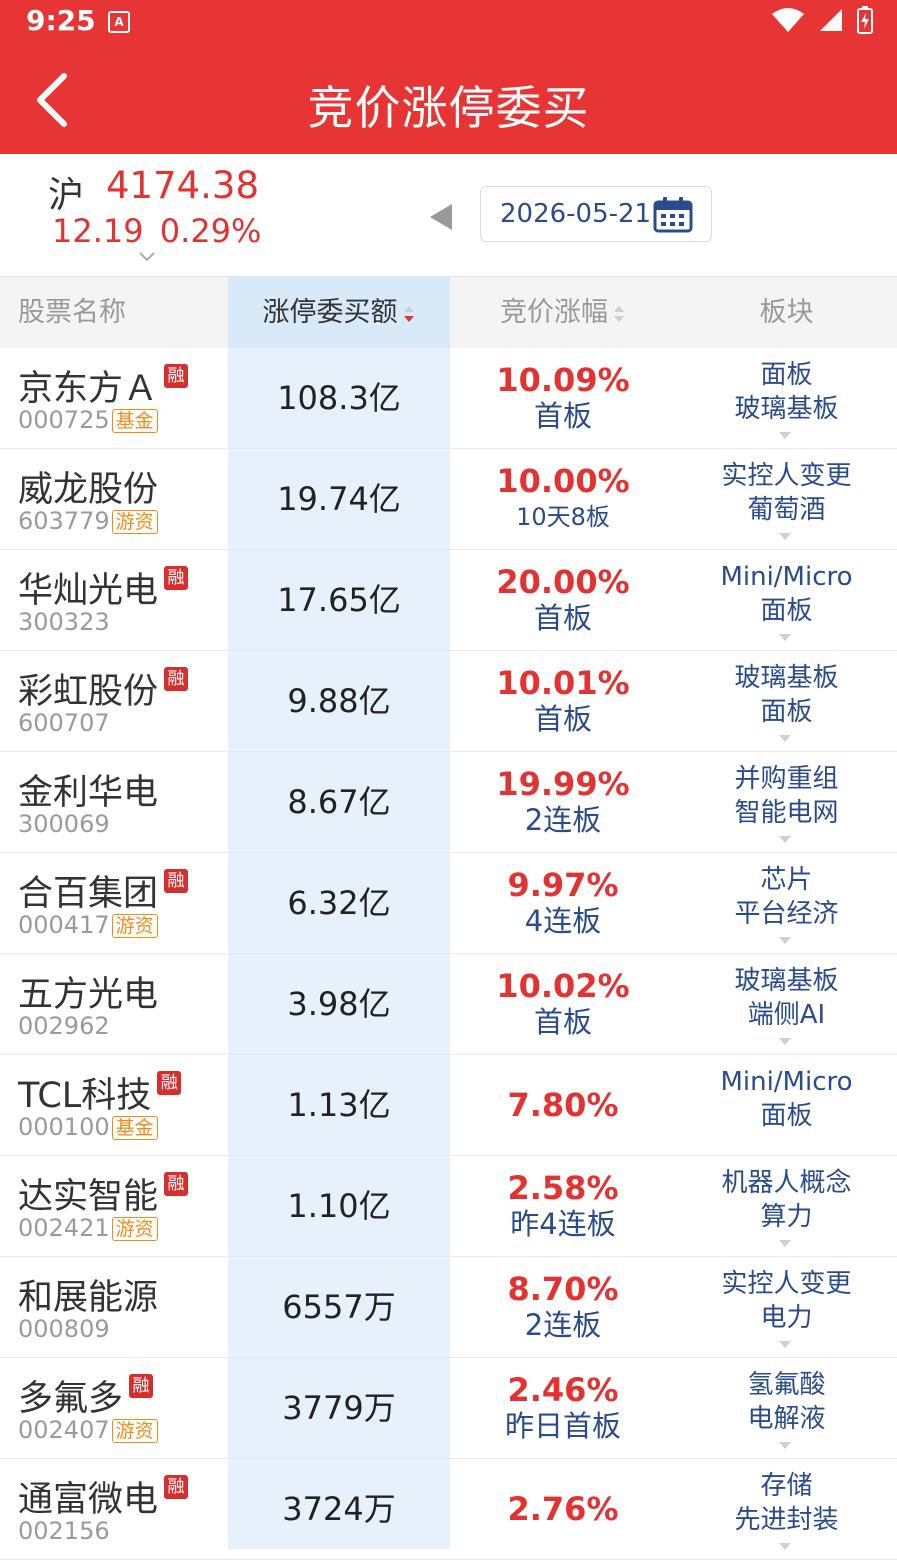  What do you see at coordinates (85, 1096) in the screenshot?
I see `stock-name-text: TCL科技` at bounding box center [85, 1096].